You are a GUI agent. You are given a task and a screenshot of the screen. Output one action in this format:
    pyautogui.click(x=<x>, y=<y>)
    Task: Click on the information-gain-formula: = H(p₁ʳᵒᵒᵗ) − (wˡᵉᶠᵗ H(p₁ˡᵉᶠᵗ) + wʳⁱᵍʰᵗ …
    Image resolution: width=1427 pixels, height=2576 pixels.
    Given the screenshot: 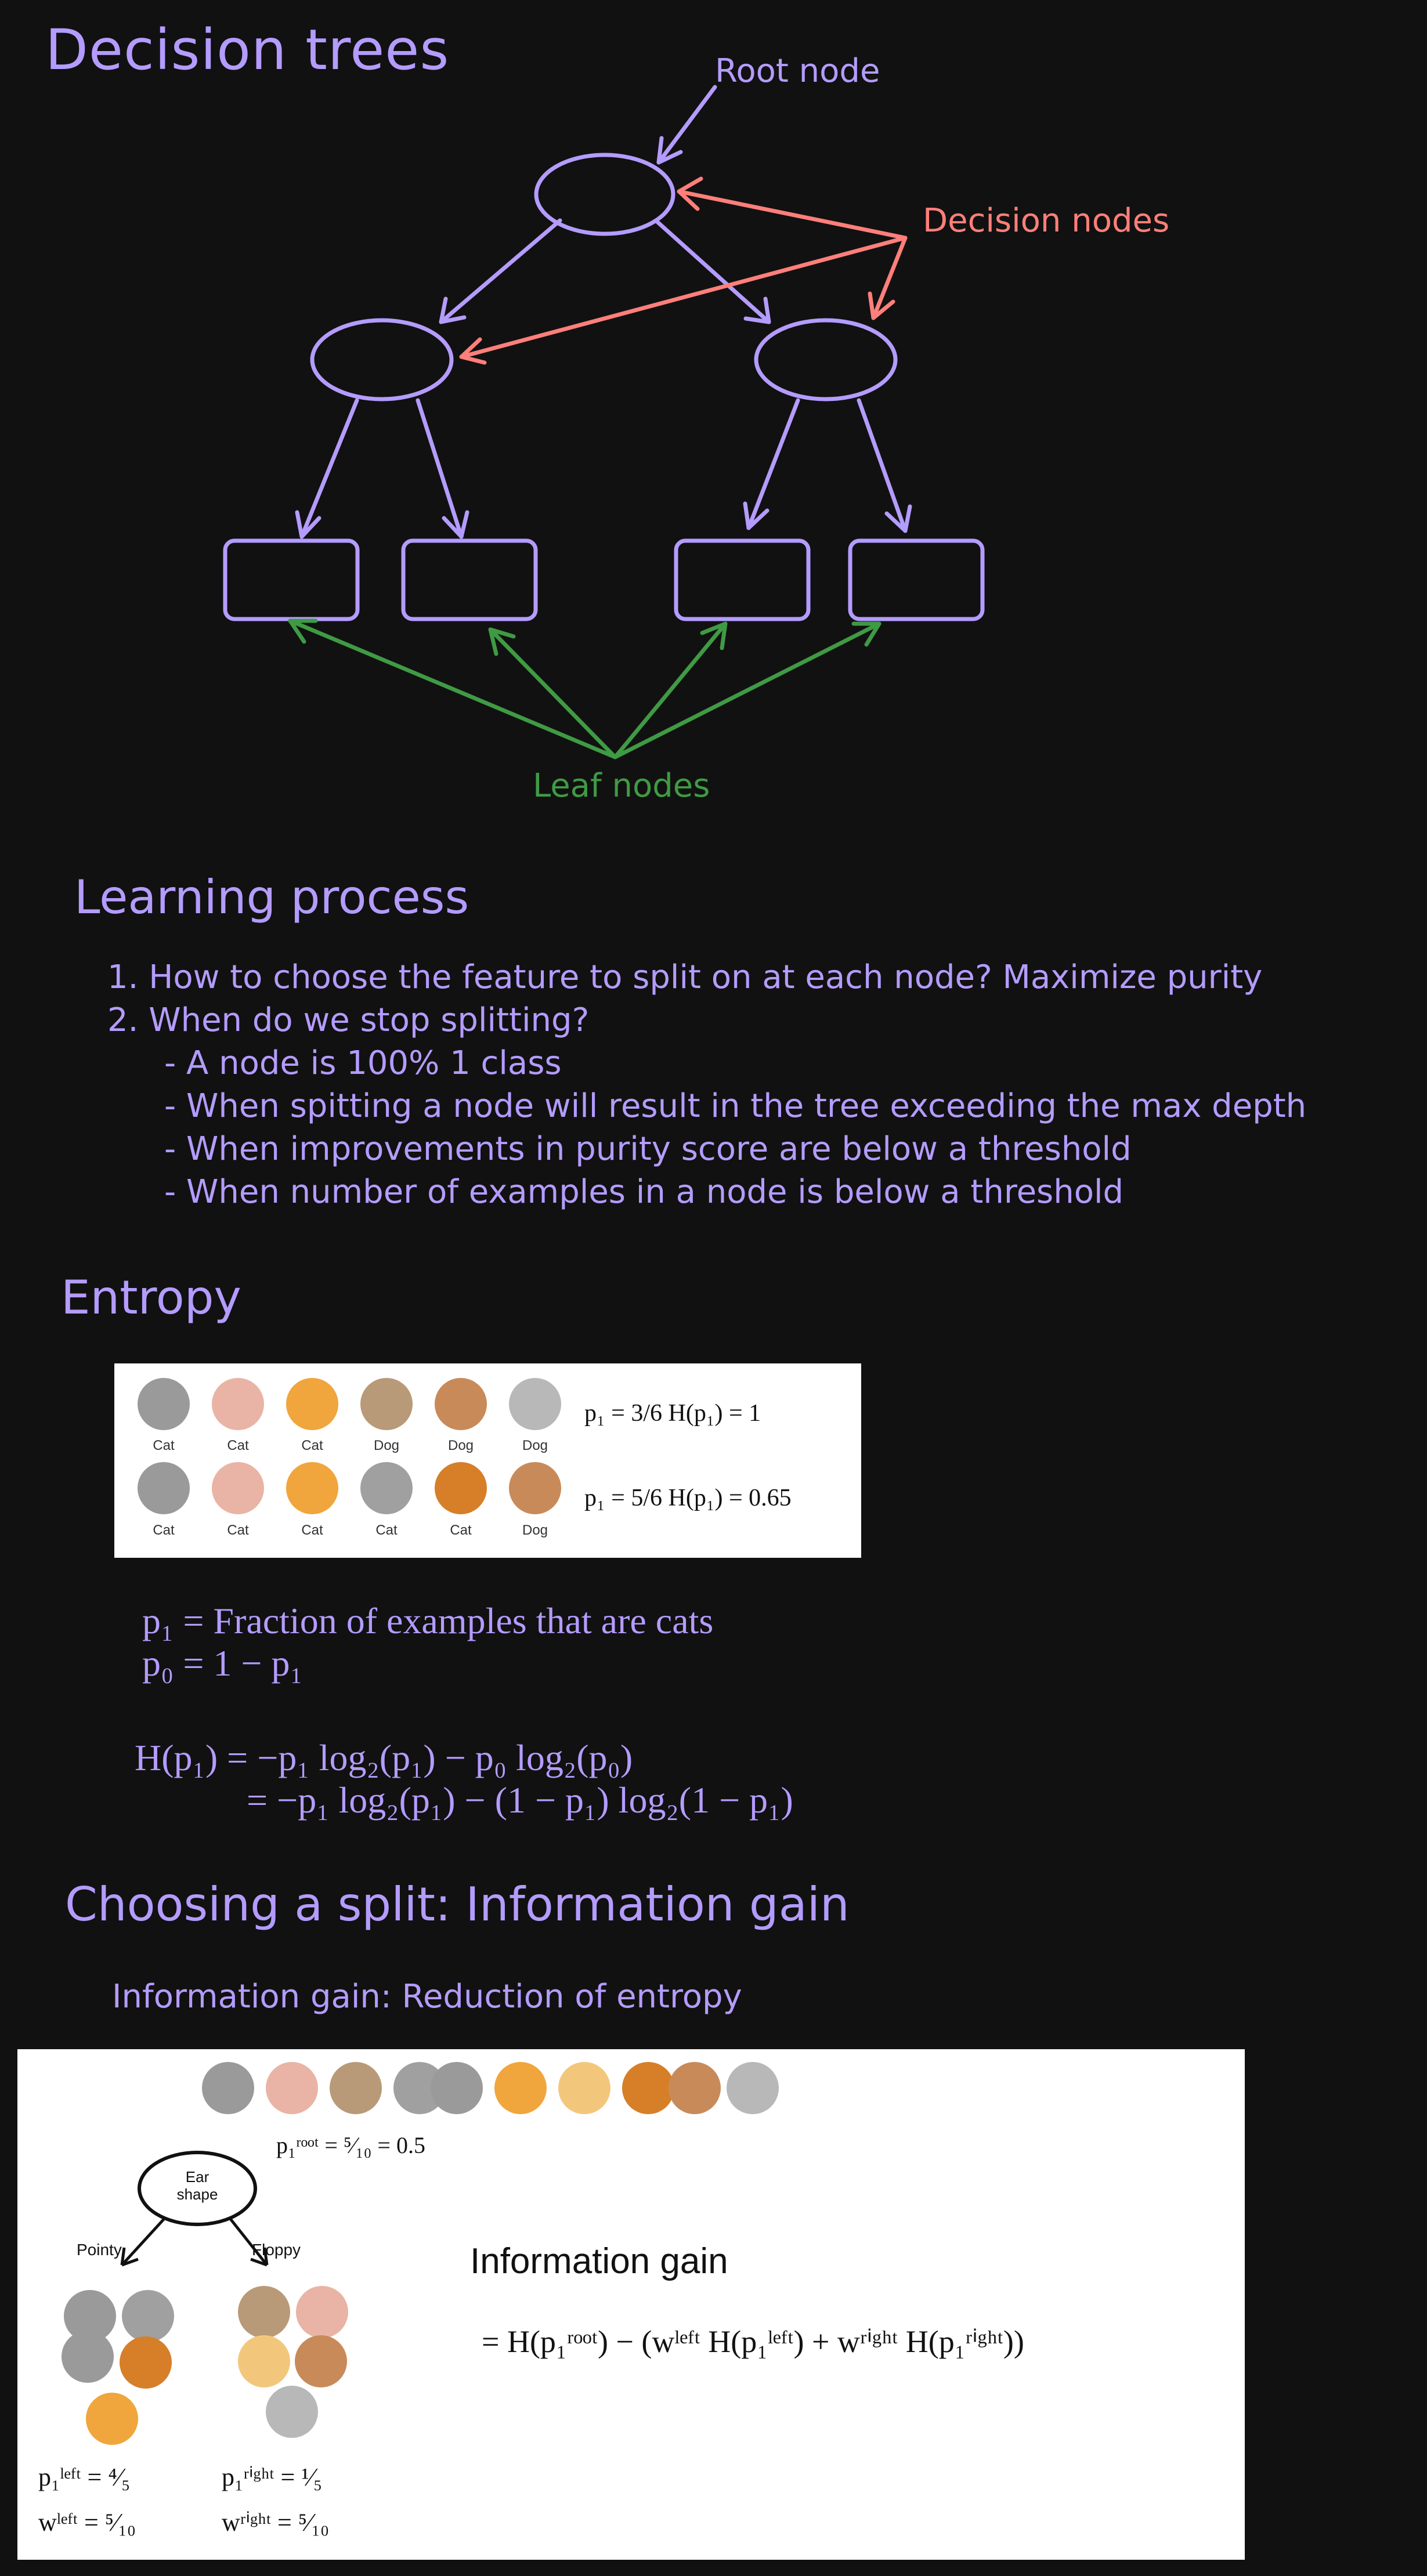 What is the action you would take?
    pyautogui.click(x=753, y=2341)
    